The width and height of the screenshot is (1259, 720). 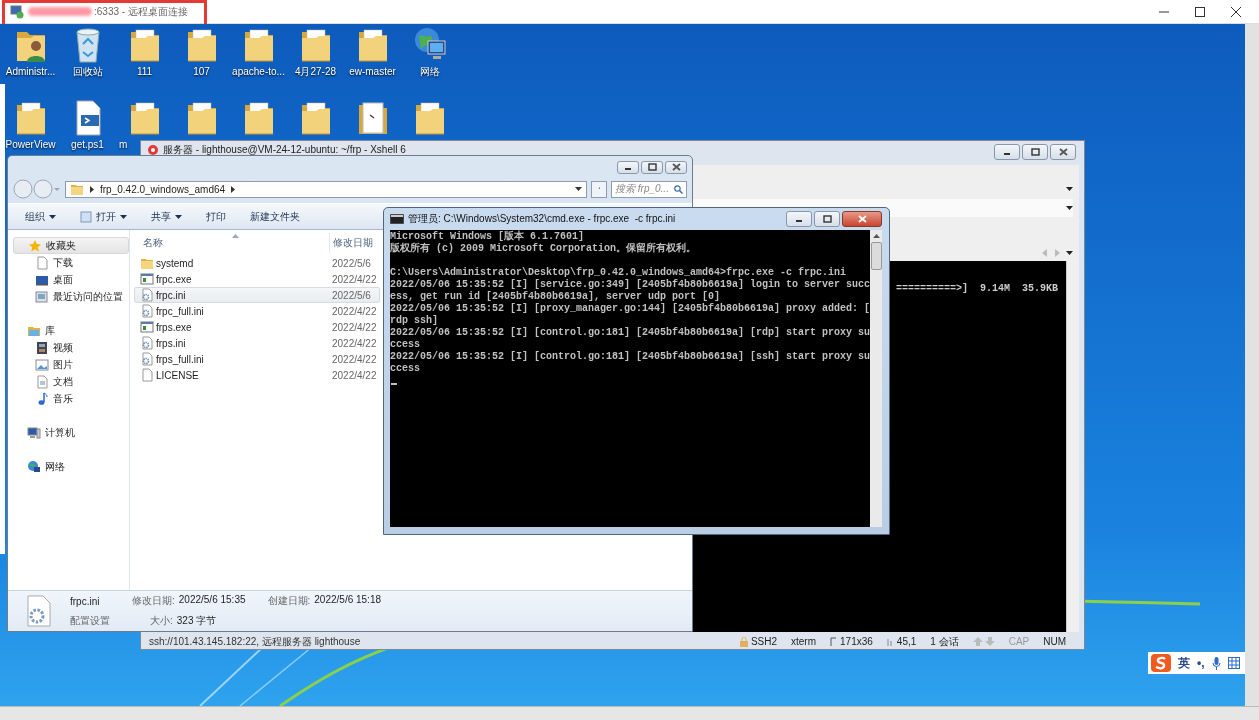 I want to click on file-name: frps_full.ini, so click(x=180, y=359).